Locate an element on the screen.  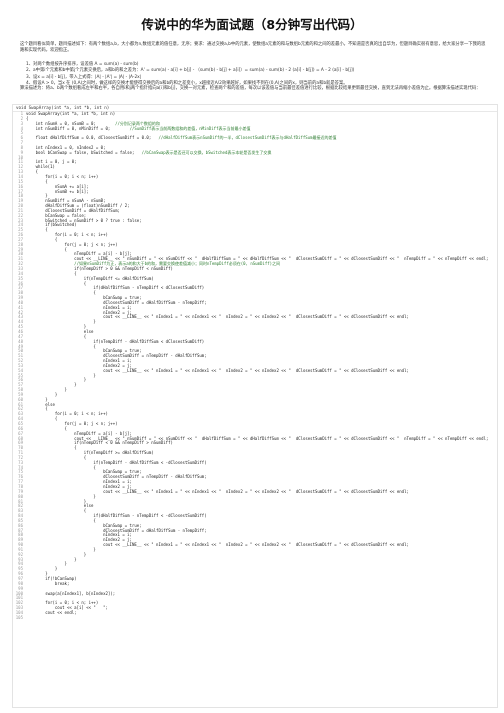
code-text: cout << endl; is located at coordinates (51, 612).